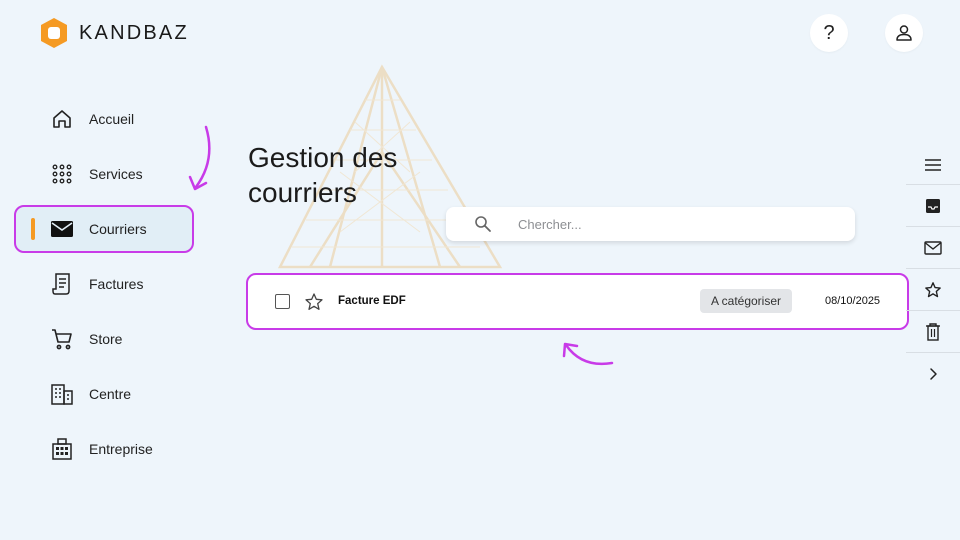 The width and height of the screenshot is (960, 540). I want to click on question-icon: ?, so click(829, 32).